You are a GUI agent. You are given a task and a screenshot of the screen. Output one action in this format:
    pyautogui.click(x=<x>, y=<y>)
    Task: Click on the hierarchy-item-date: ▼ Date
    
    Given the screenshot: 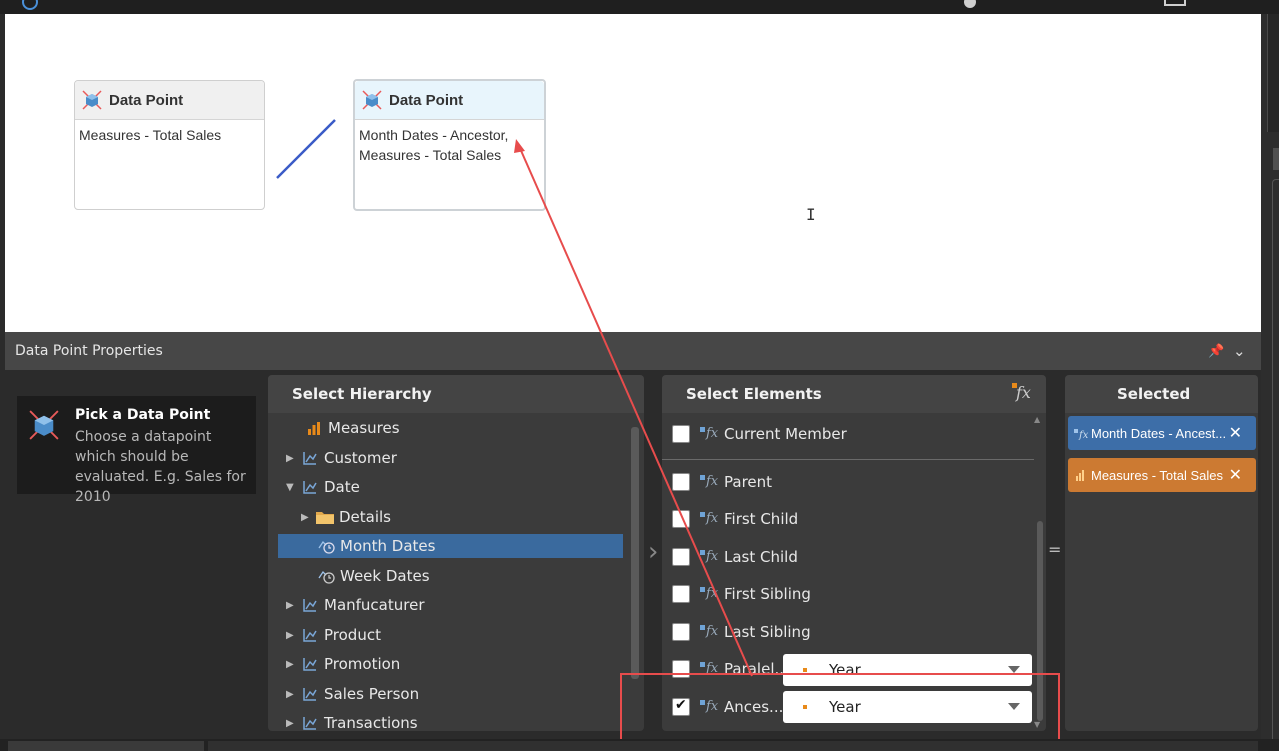 What is the action you would take?
    pyautogui.click(x=323, y=487)
    